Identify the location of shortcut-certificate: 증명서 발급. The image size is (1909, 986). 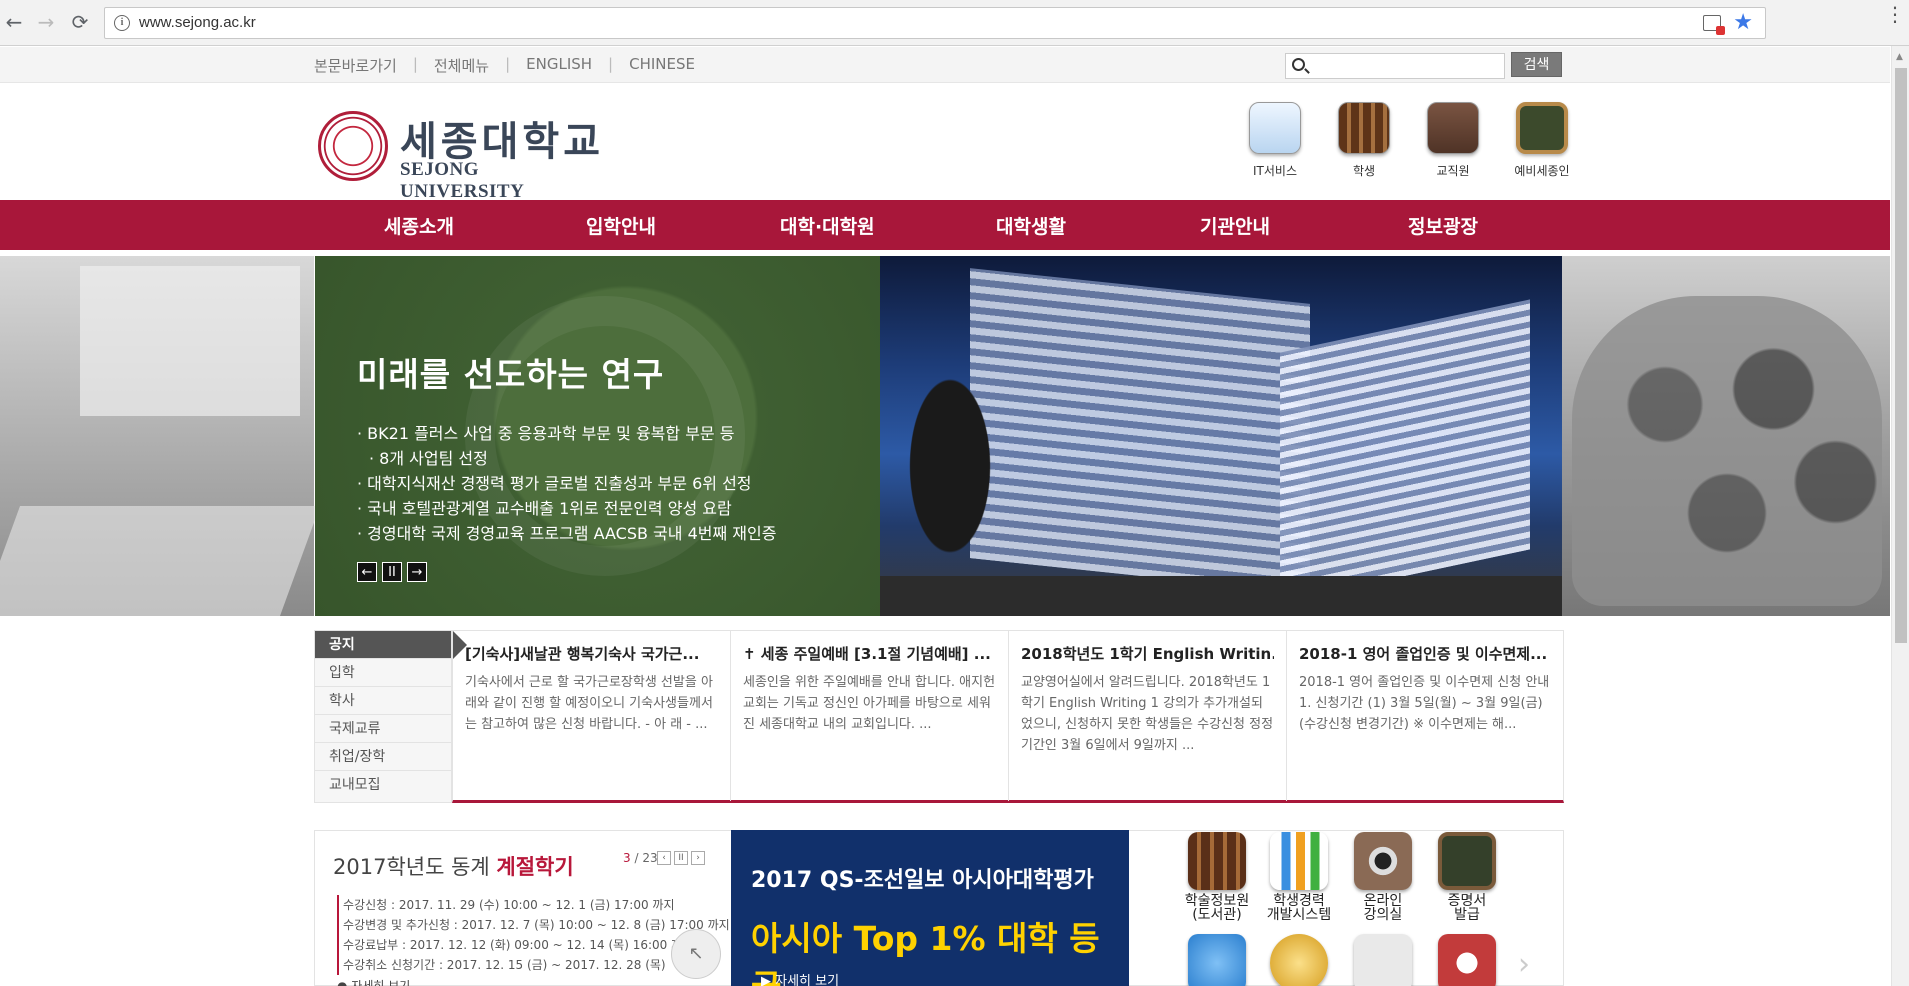
(1467, 875).